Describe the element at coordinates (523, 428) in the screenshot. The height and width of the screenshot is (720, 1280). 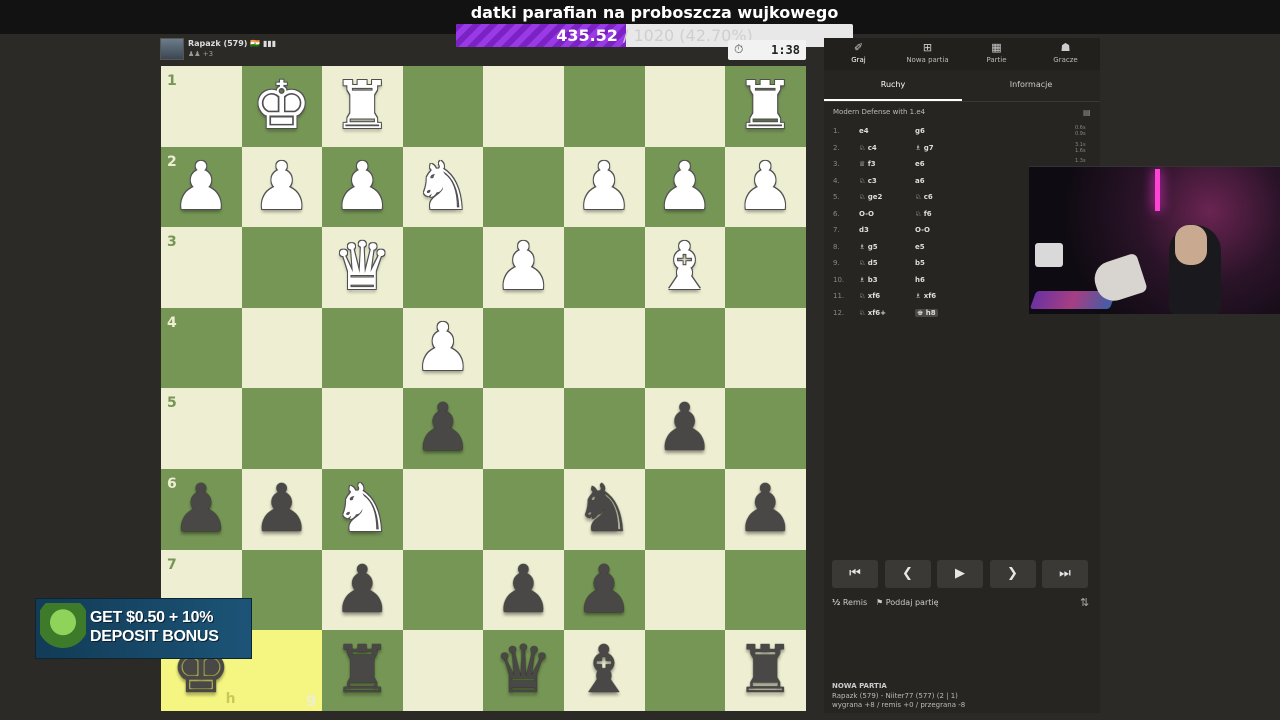
I see `square-d5` at that location.